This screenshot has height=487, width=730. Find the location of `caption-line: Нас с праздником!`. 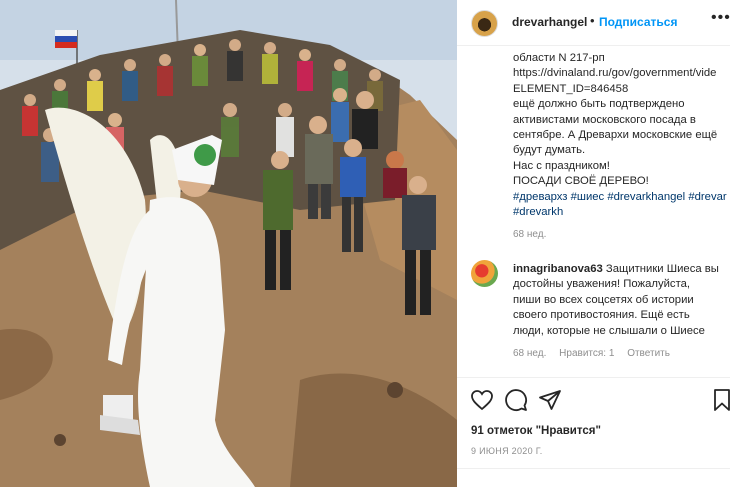

caption-line: Нас с праздником! is located at coordinates (561, 165).